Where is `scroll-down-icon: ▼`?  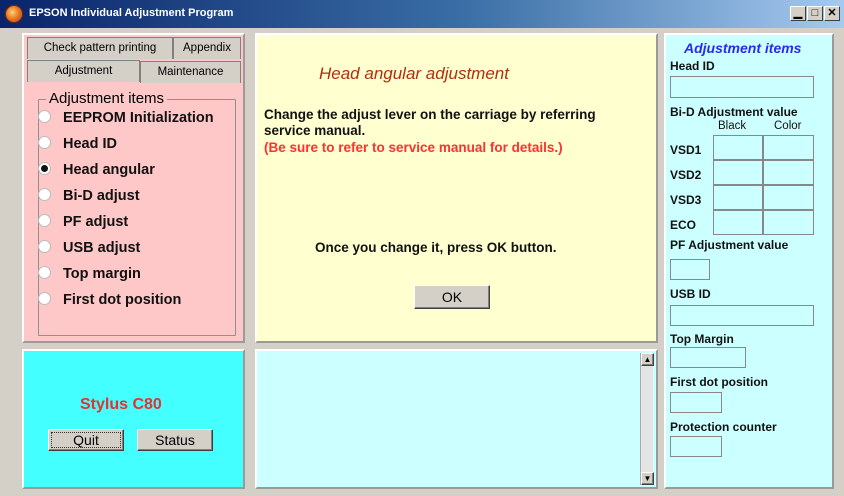 scroll-down-icon: ▼ is located at coordinates (647, 478).